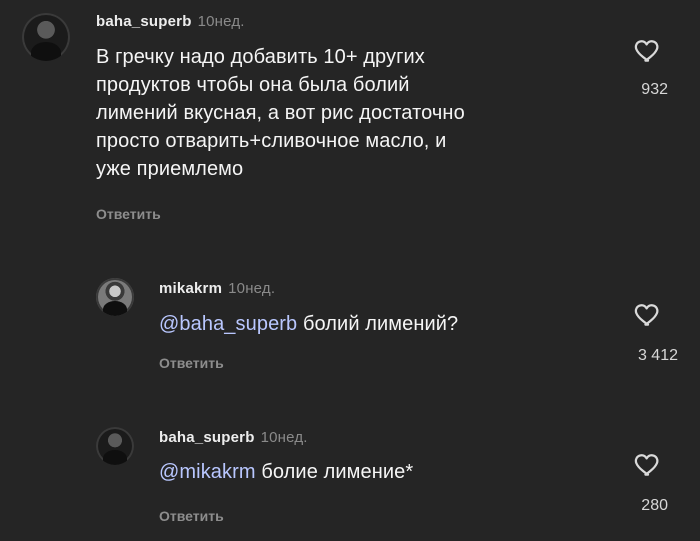  I want to click on comment-text-line: уже приемлемо, so click(170, 169).